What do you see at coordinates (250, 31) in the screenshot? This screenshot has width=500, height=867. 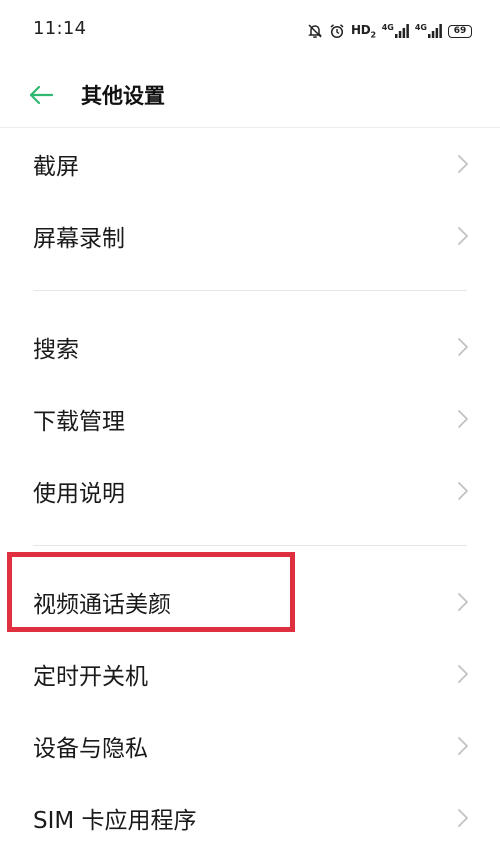 I see `status-bar: 11:14 HD2 4G 4G 69` at bounding box center [250, 31].